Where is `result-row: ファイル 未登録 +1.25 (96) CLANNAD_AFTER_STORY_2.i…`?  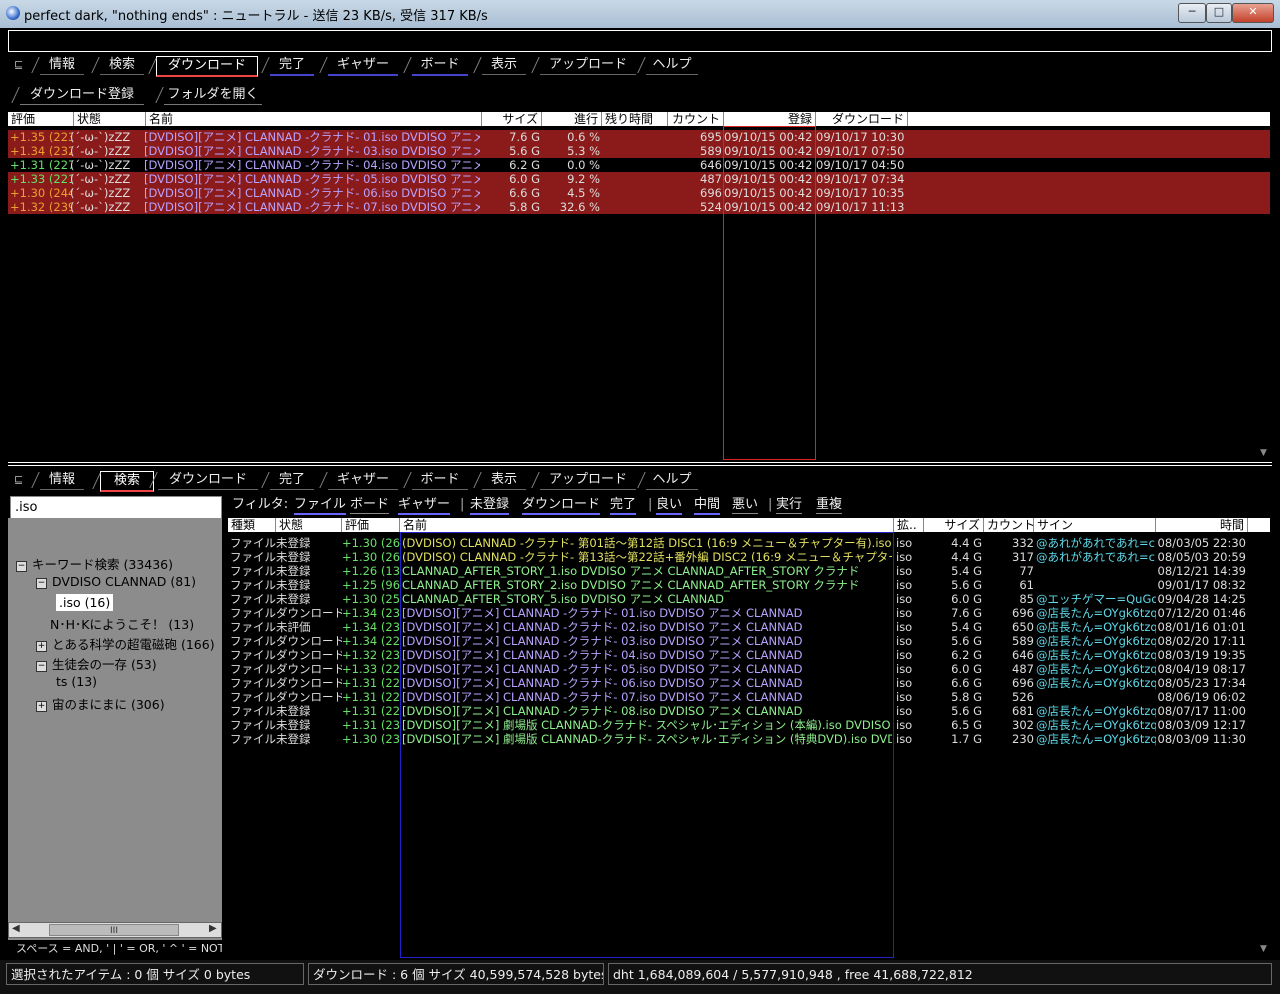 result-row: ファイル 未登録 +1.25 (96) CLANNAD_AFTER_STORY_2.i… is located at coordinates (749, 585).